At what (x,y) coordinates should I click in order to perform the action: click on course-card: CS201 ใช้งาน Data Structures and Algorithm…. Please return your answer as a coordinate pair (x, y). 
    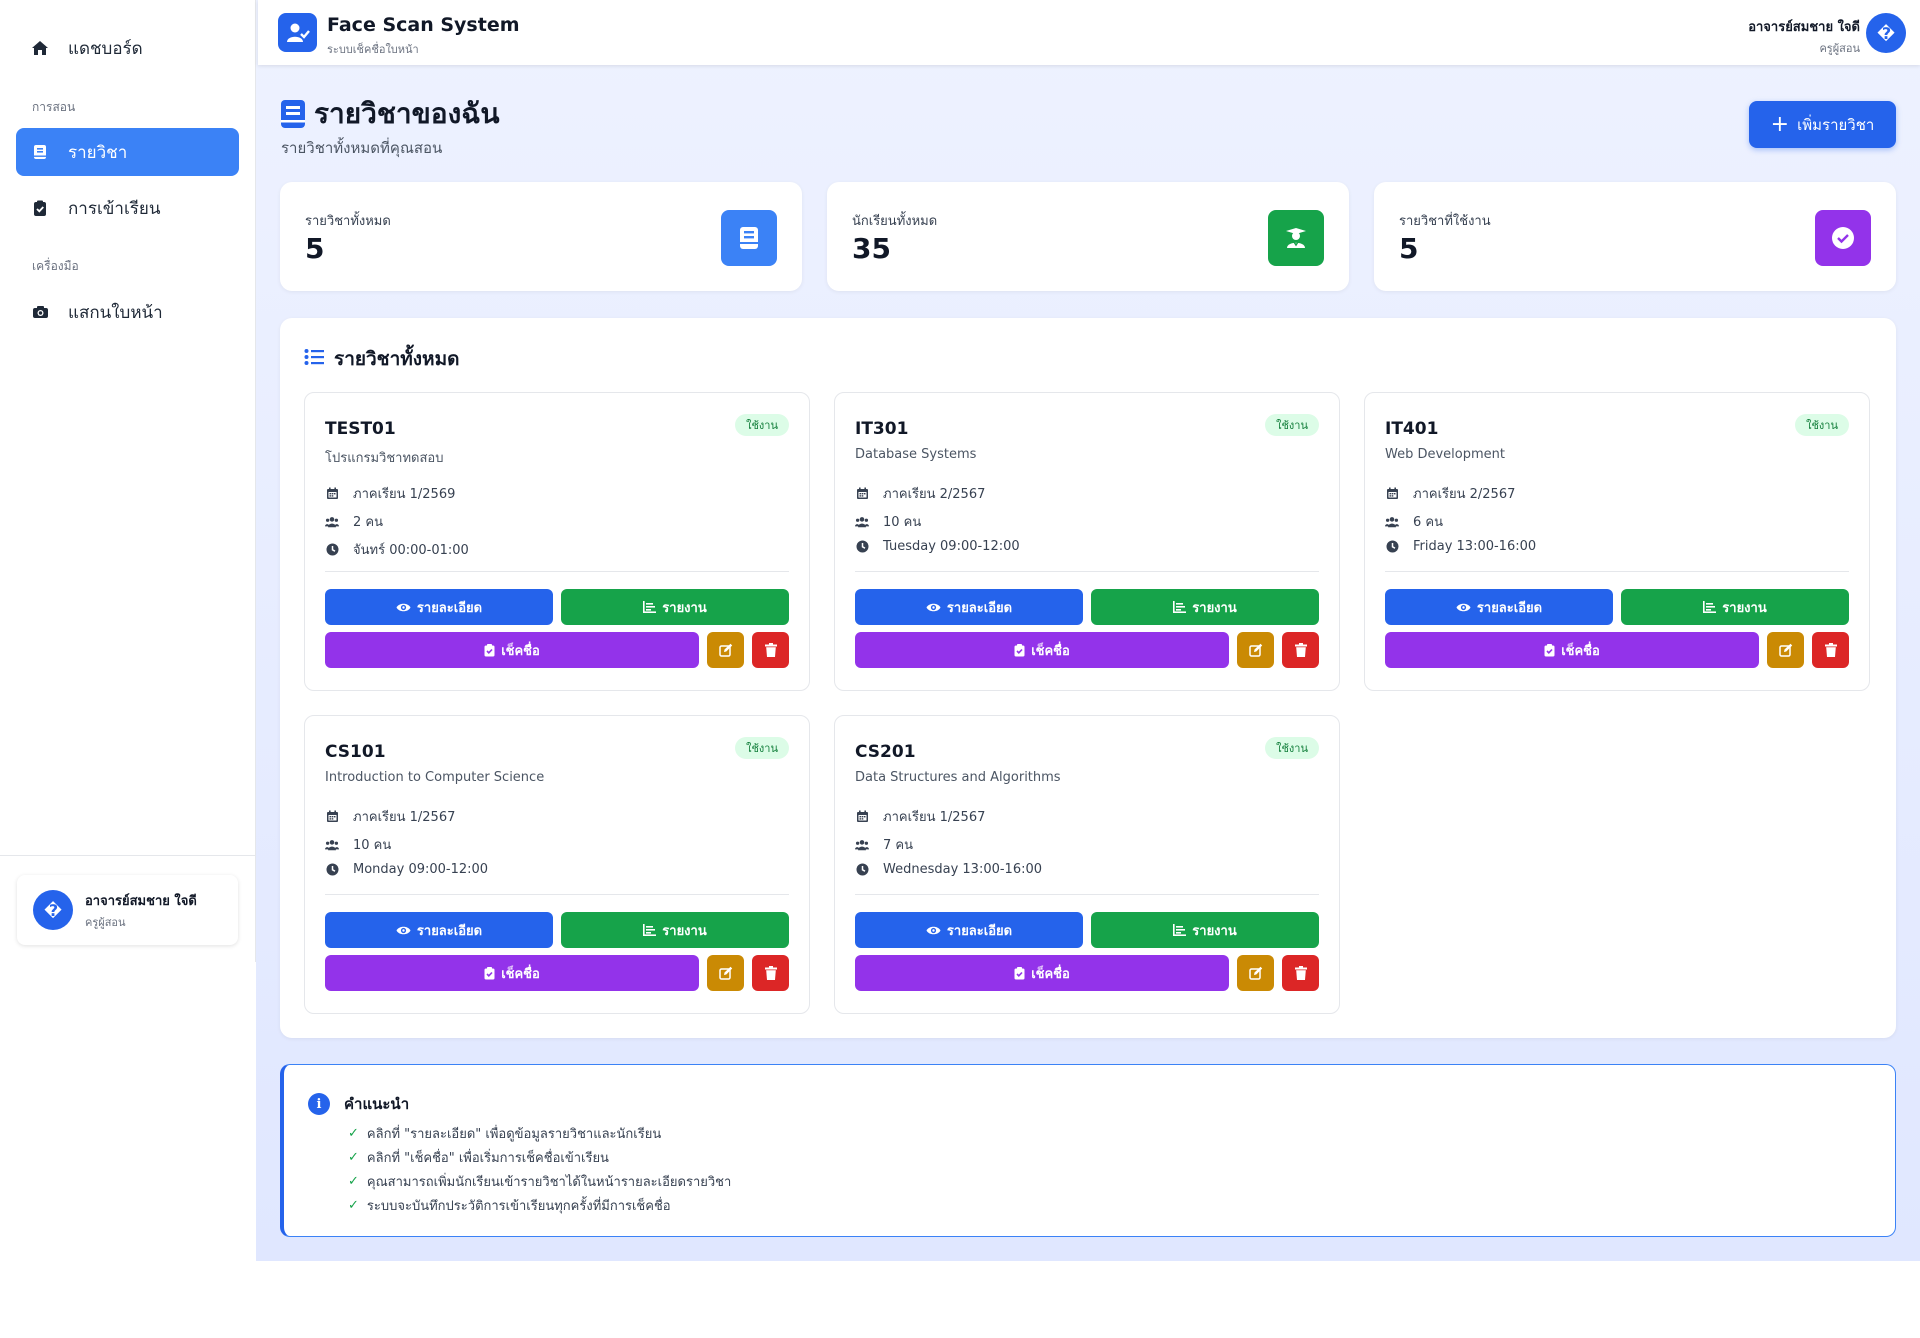
    Looking at the image, I should click on (1087, 864).